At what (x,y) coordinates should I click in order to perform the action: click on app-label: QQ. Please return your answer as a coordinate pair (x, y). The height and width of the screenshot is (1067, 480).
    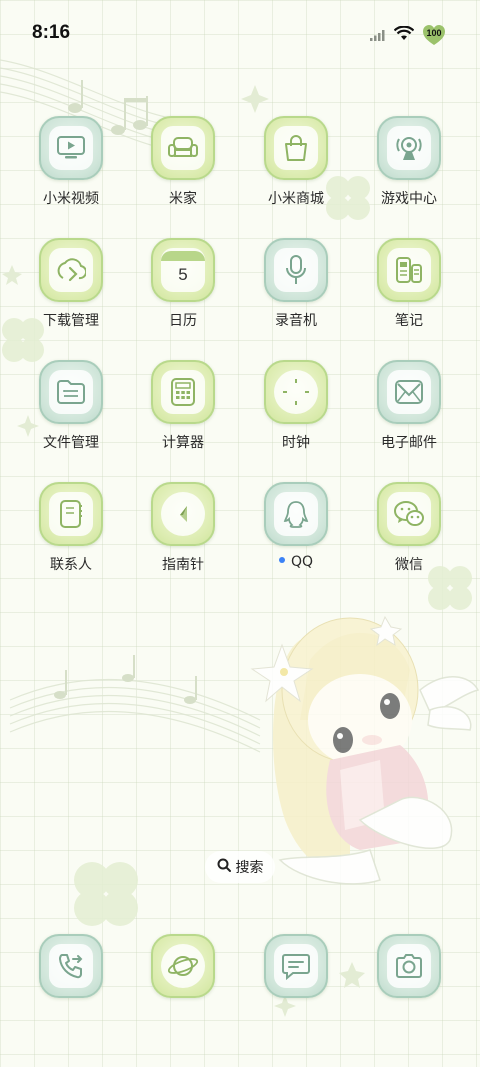
    Looking at the image, I should click on (296, 562).